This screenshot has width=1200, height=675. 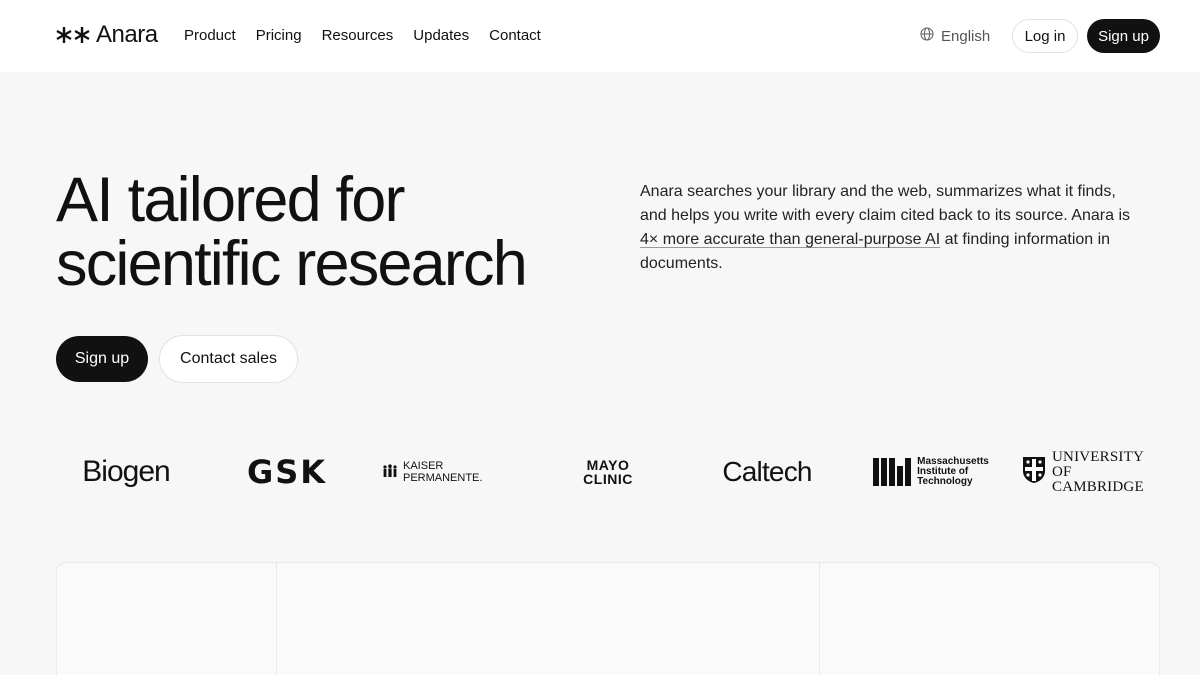 I want to click on cambridge-logo-text: UNIVERSITY OF CAMBRIDGE, so click(x=1106, y=471).